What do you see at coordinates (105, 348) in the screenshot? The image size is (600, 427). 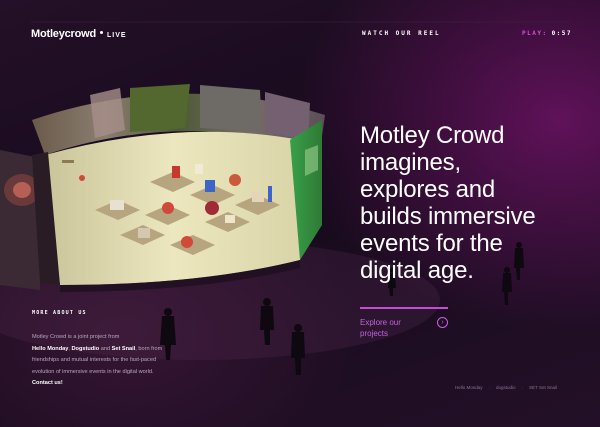 I see `about-and: and` at bounding box center [105, 348].